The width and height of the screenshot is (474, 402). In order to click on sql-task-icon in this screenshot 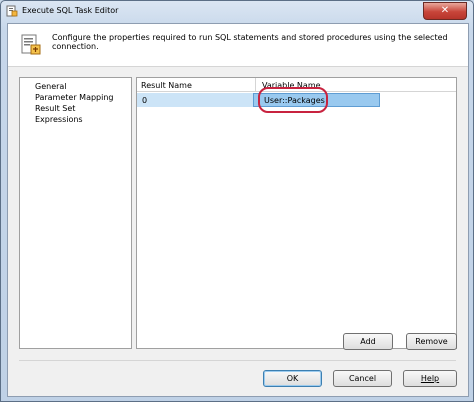, I will do `click(12, 11)`.